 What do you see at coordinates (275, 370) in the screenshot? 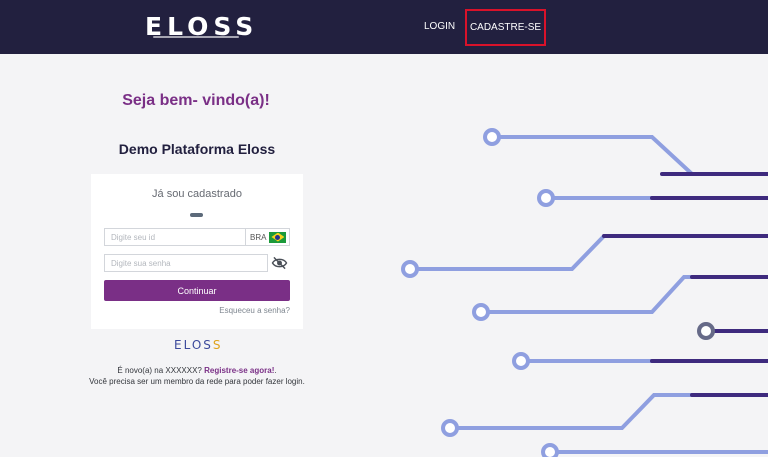
I see `register-suffix: .` at bounding box center [275, 370].